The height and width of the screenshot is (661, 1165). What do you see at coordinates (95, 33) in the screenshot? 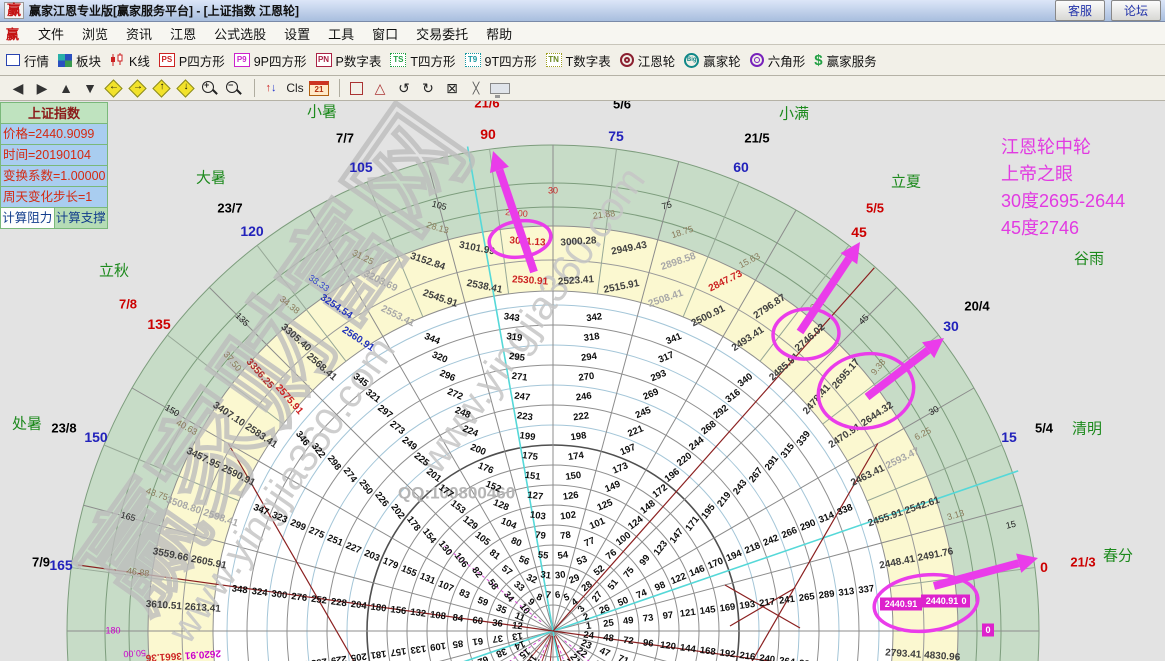
I see `menu-browse: 浏览` at bounding box center [95, 33].